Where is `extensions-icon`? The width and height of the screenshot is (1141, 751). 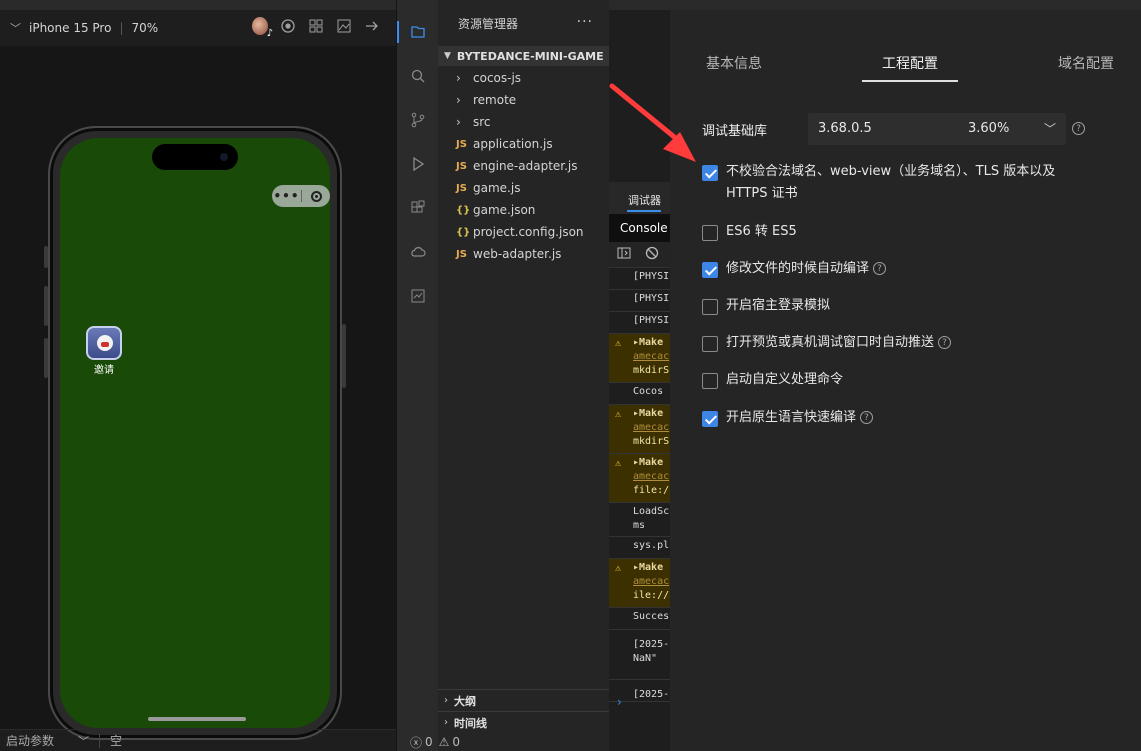
extensions-icon is located at coordinates (418, 208).